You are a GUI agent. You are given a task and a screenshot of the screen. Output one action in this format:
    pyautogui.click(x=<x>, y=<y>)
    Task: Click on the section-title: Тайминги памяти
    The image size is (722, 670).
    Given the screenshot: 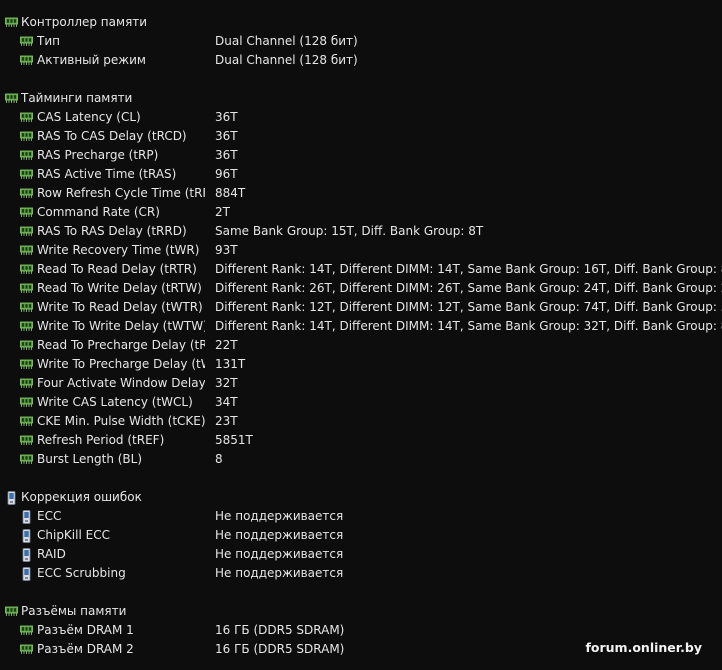 What is the action you would take?
    pyautogui.click(x=77, y=98)
    